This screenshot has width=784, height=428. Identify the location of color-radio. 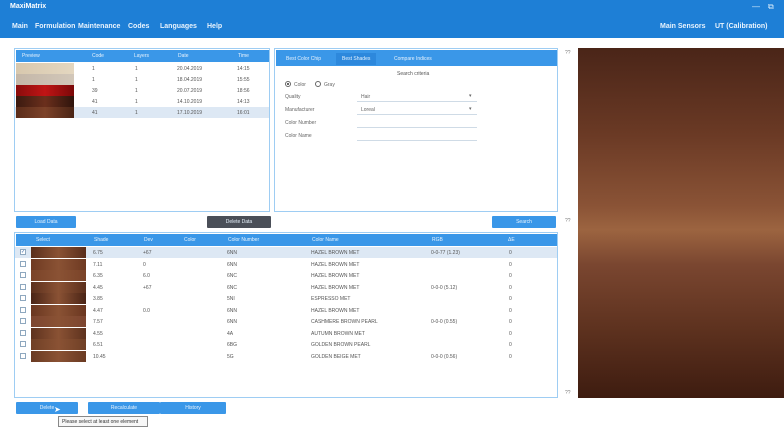
(288, 84).